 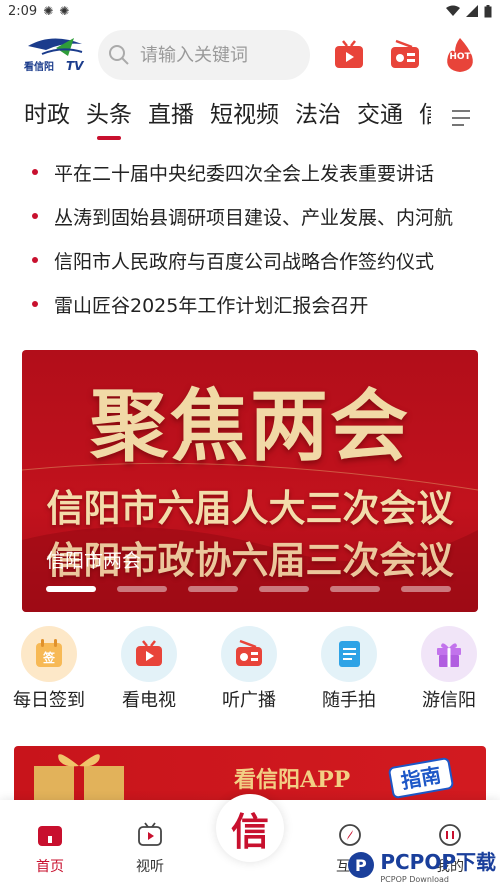 I want to click on list-item: 丛涛到固始县调研项目建设、产业发展、内河航, so click(x=250, y=216).